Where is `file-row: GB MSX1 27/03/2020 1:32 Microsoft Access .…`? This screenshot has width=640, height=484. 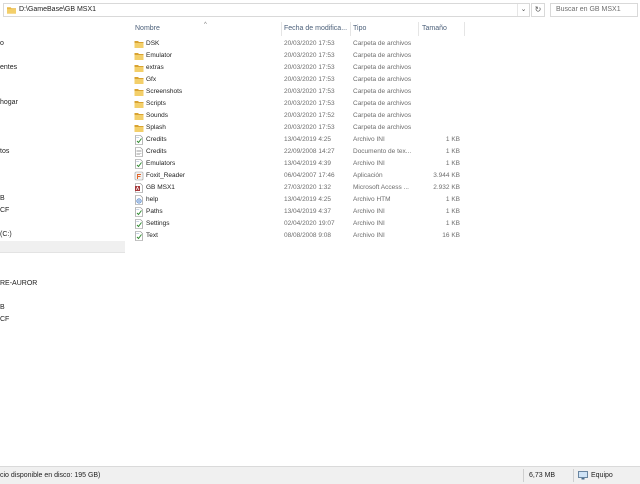 file-row: GB MSX1 27/03/2020 1:32 Microsoft Access .… is located at coordinates (296, 188).